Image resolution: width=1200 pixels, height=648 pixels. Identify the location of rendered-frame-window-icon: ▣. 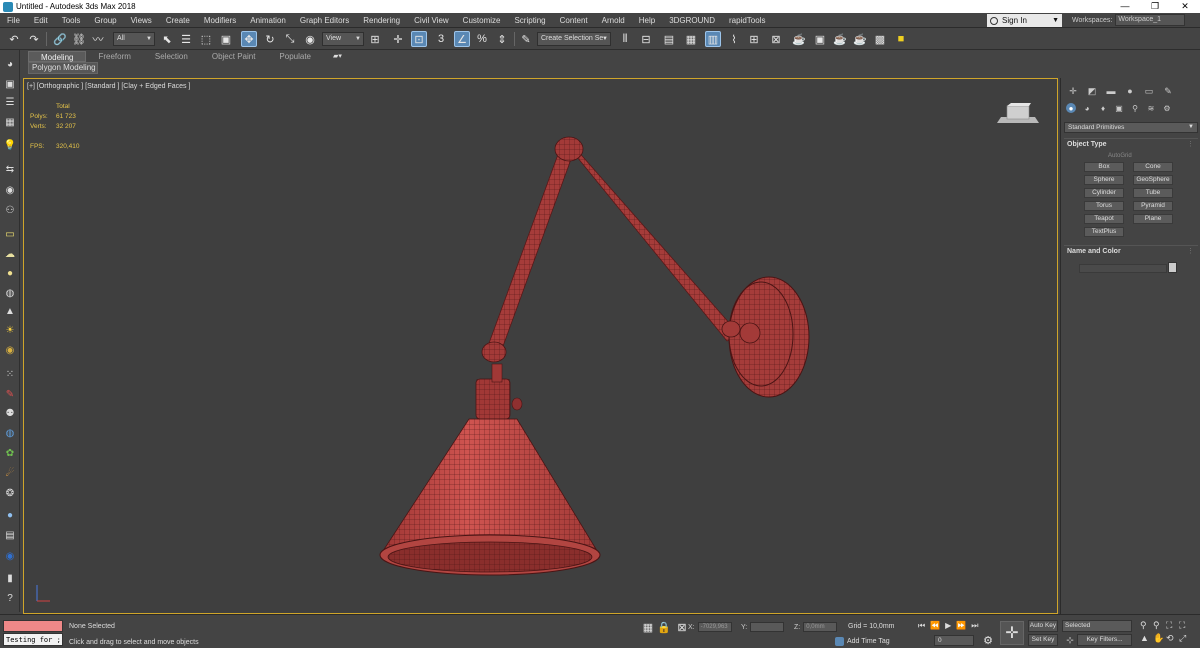
(820, 39).